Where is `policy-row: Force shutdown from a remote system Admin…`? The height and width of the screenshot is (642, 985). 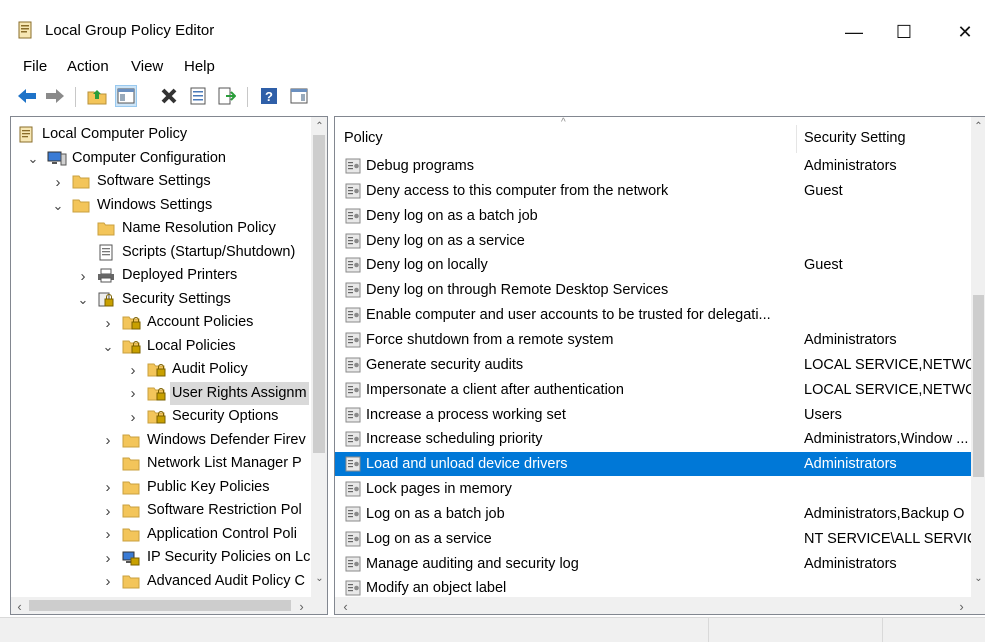
policy-row: Force shutdown from a remote system Admin… is located at coordinates (653, 340).